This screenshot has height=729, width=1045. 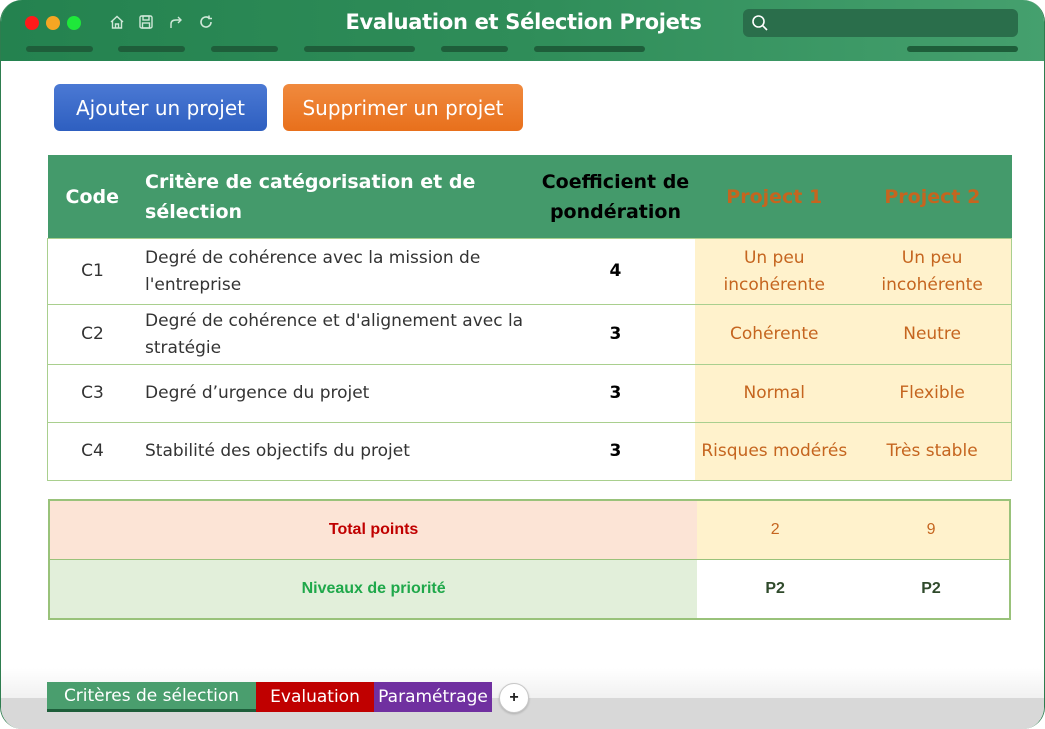 I want to click on cell-code: C1, so click(x=92, y=271).